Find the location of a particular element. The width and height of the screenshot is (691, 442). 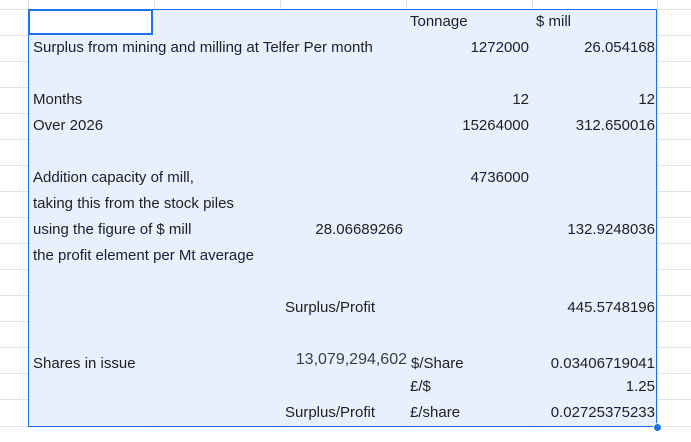

over-2026-tonnage: 15264000 is located at coordinates (467, 126).